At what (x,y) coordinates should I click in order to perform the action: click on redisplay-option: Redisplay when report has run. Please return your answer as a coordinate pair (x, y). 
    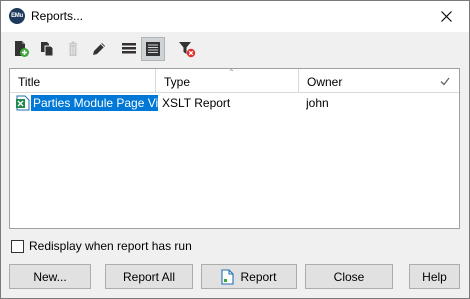
    Looking at the image, I should click on (101, 246).